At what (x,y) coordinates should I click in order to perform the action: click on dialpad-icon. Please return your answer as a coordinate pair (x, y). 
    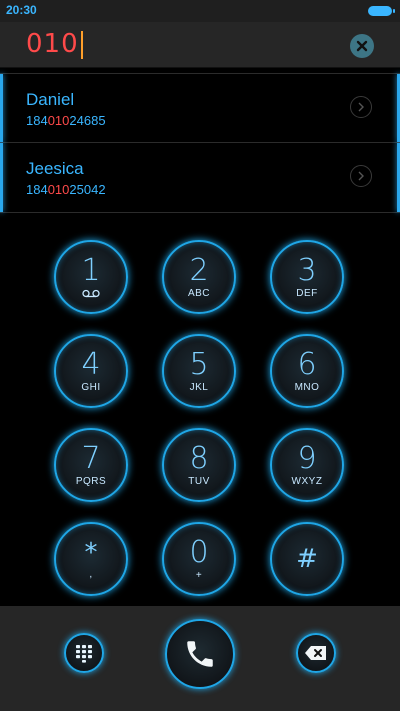
    Looking at the image, I should click on (84, 654).